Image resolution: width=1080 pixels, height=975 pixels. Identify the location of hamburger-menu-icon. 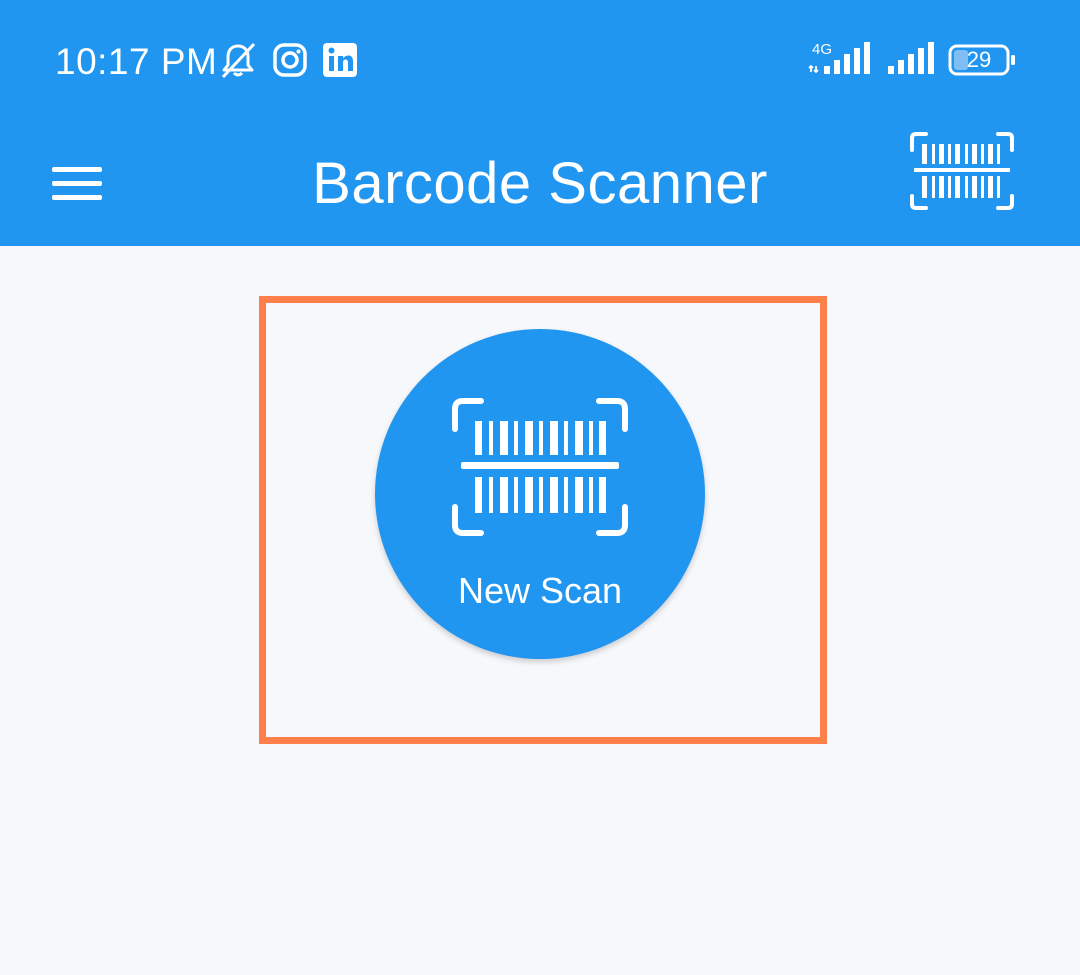
(77, 183).